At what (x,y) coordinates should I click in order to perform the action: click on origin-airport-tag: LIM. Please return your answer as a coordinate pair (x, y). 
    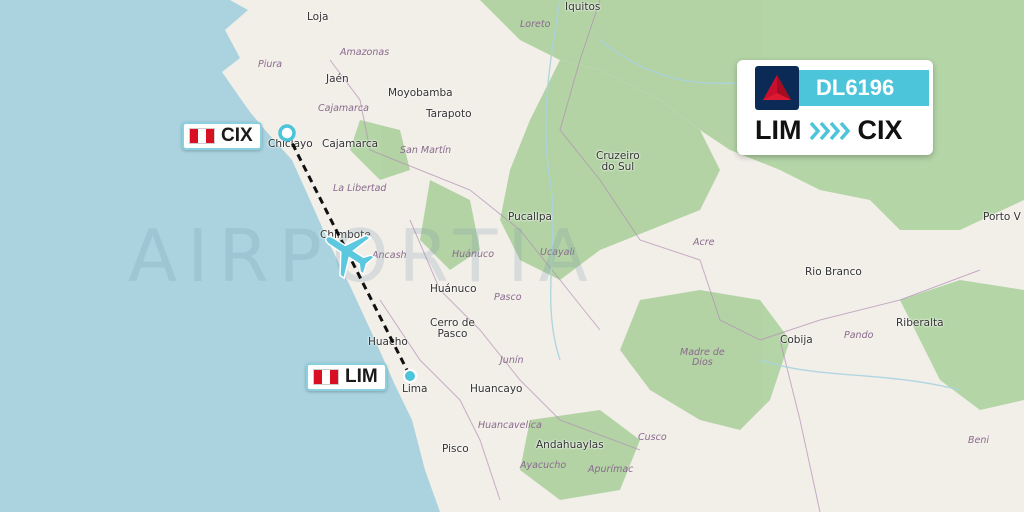
    Looking at the image, I should click on (346, 377).